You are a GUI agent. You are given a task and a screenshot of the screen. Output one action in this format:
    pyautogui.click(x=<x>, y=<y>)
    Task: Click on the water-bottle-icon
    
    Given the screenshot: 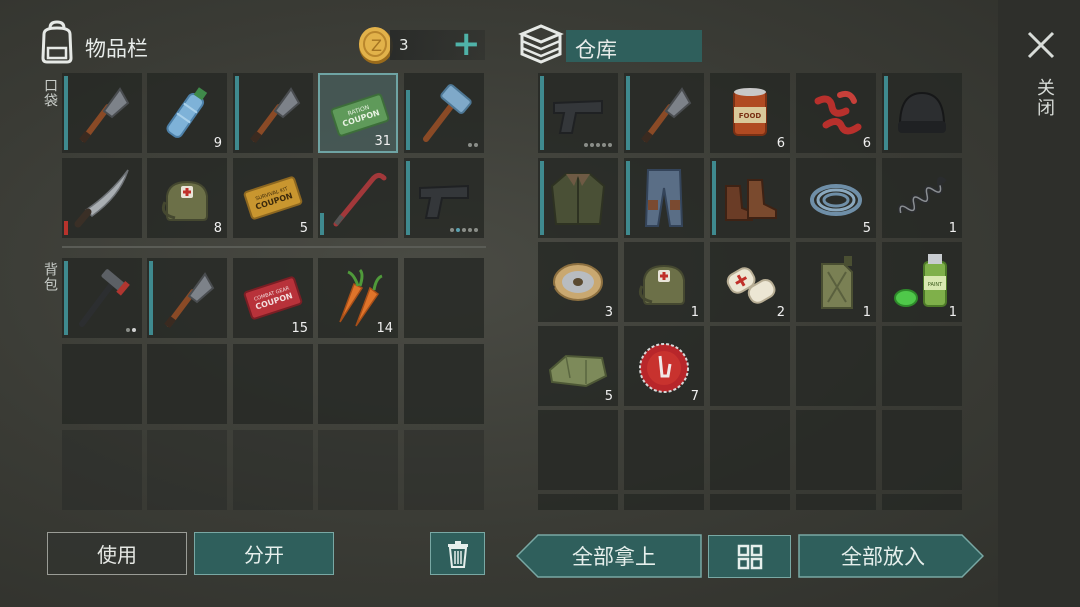 What is the action you would take?
    pyautogui.click(x=187, y=112)
    